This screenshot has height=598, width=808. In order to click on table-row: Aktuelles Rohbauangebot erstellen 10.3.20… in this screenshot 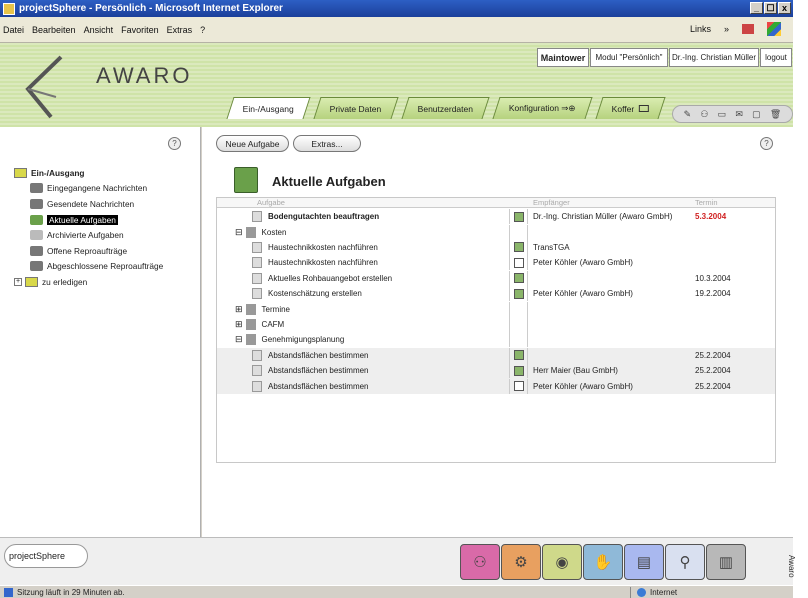, I will do `click(496, 278)`.